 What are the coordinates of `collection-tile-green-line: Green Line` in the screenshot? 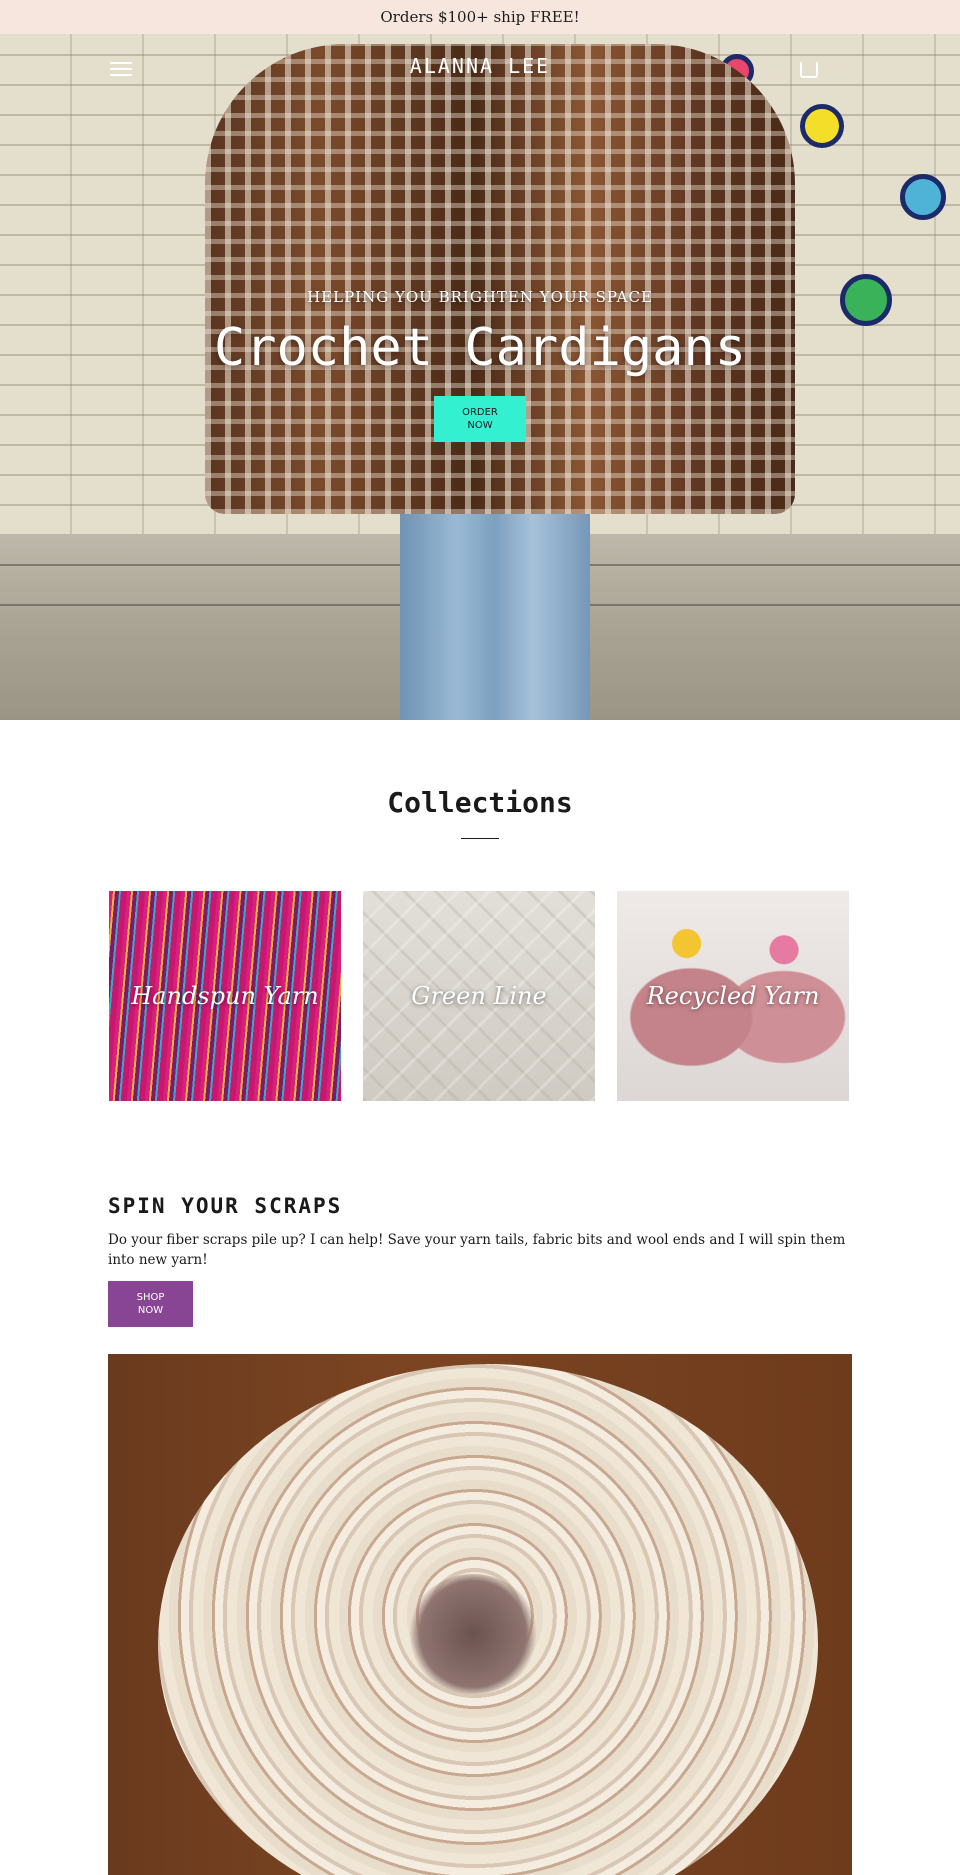 It's located at (479, 996).